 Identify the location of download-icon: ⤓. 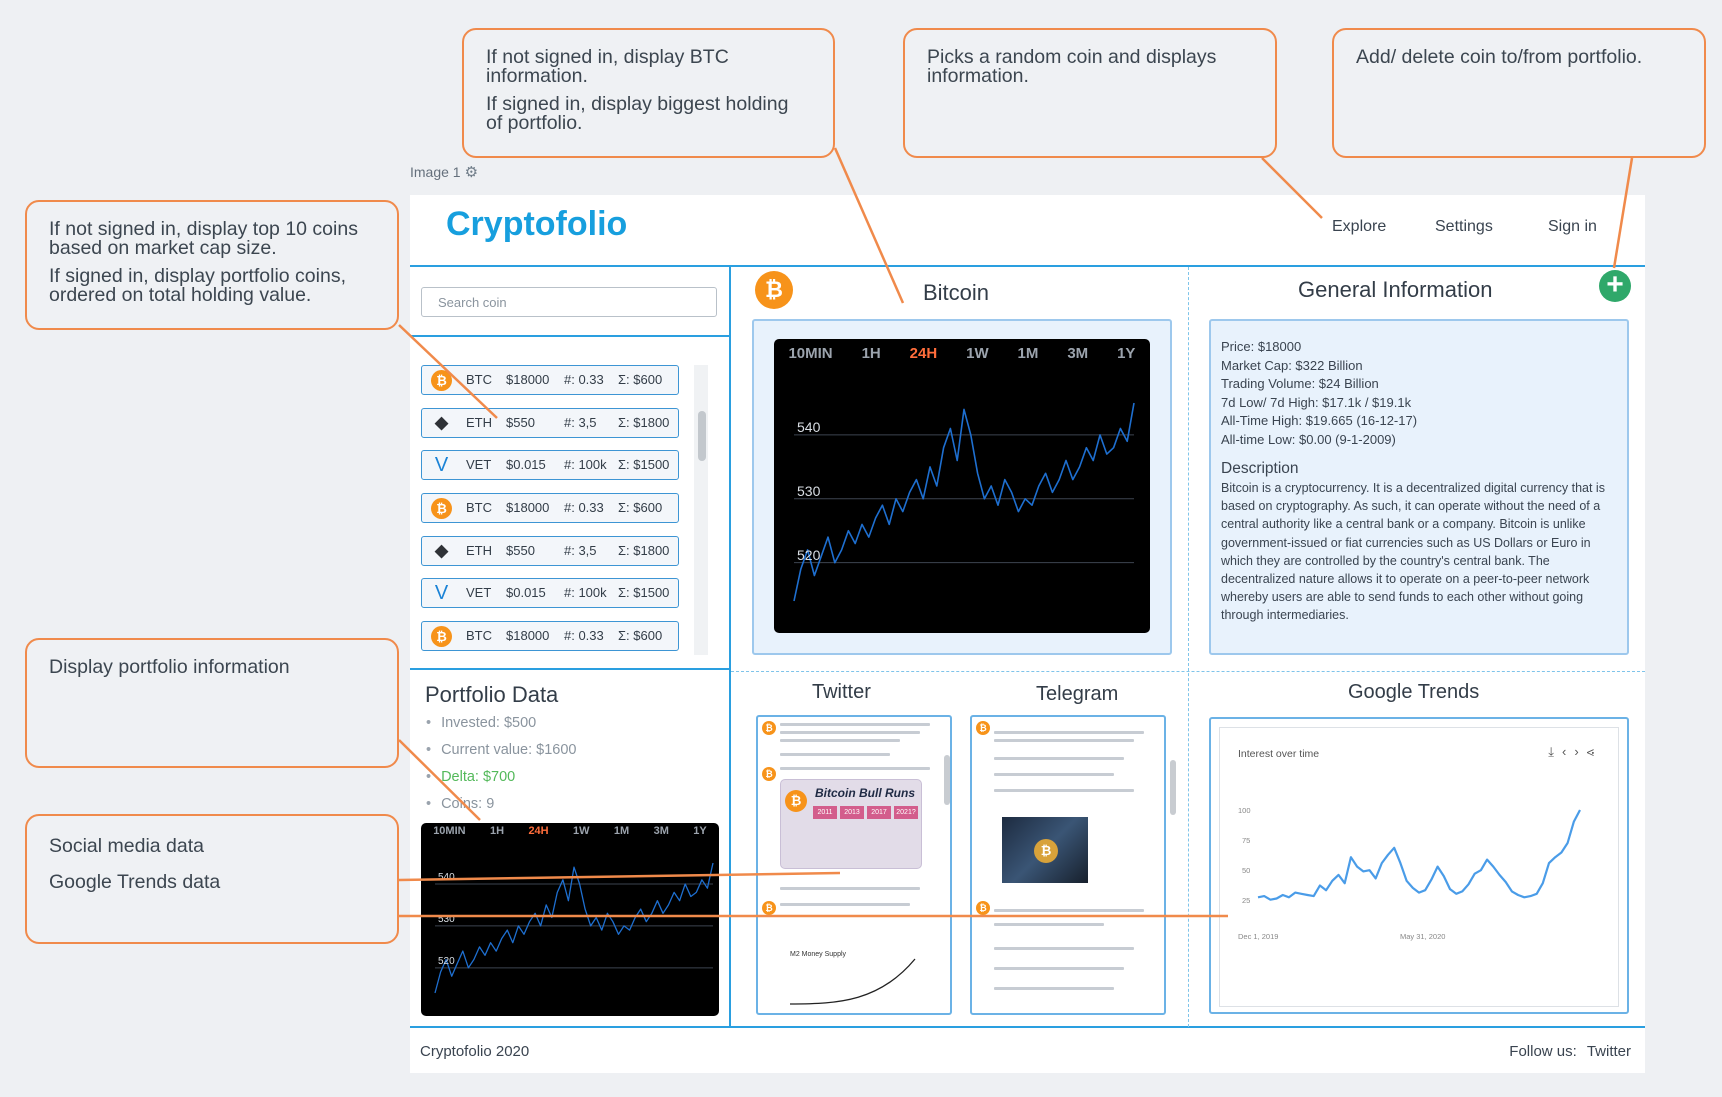
(1555, 751).